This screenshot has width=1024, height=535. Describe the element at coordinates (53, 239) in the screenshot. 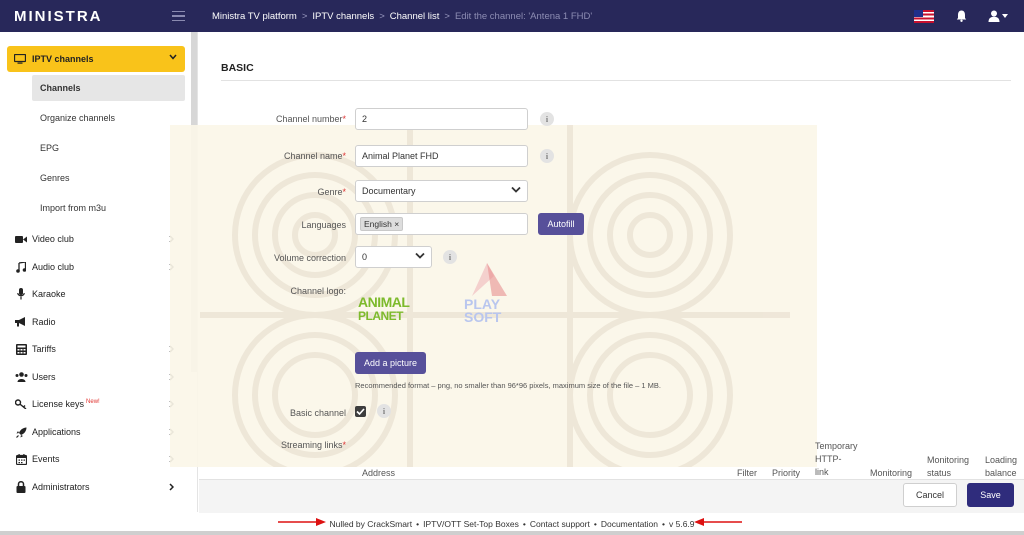

I see `sidebar-item-label: Video club` at that location.